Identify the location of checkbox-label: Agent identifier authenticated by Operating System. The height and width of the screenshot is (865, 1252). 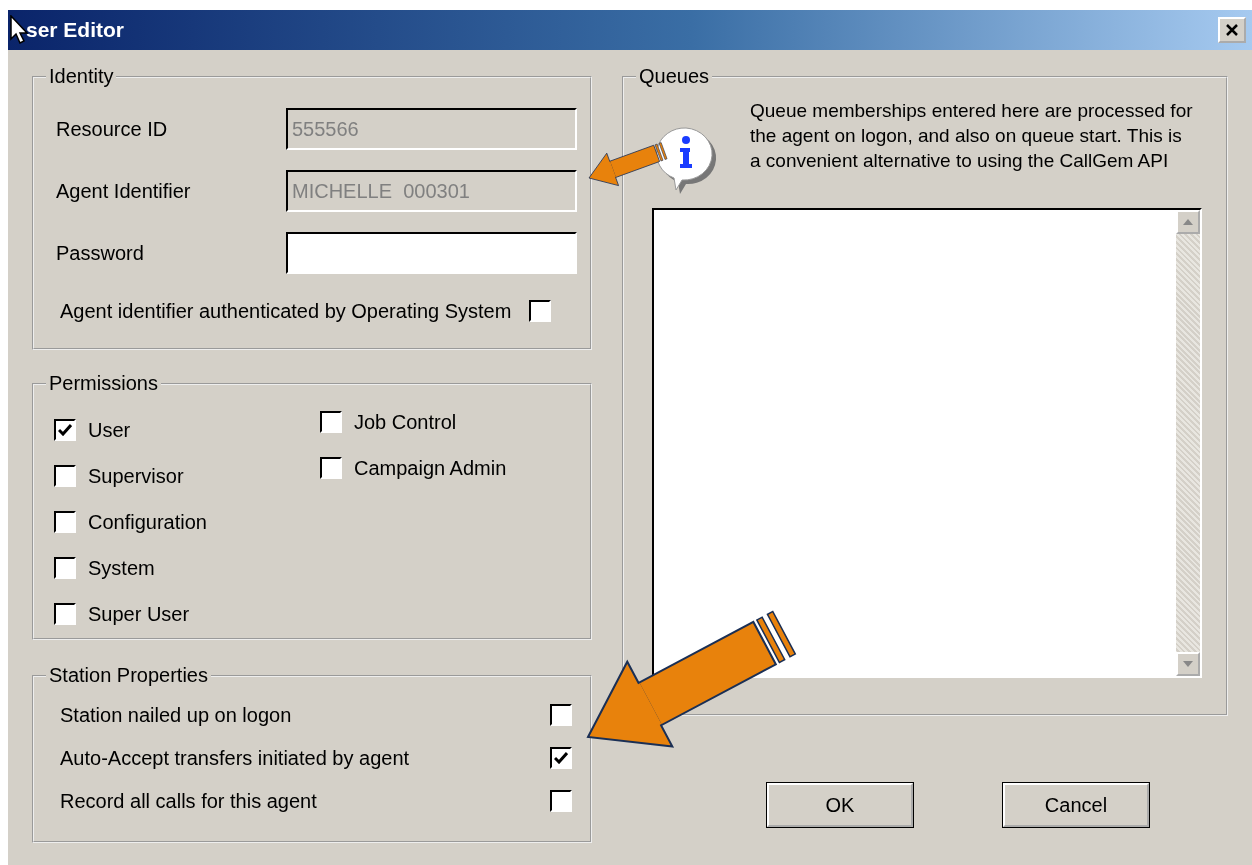
(286, 311).